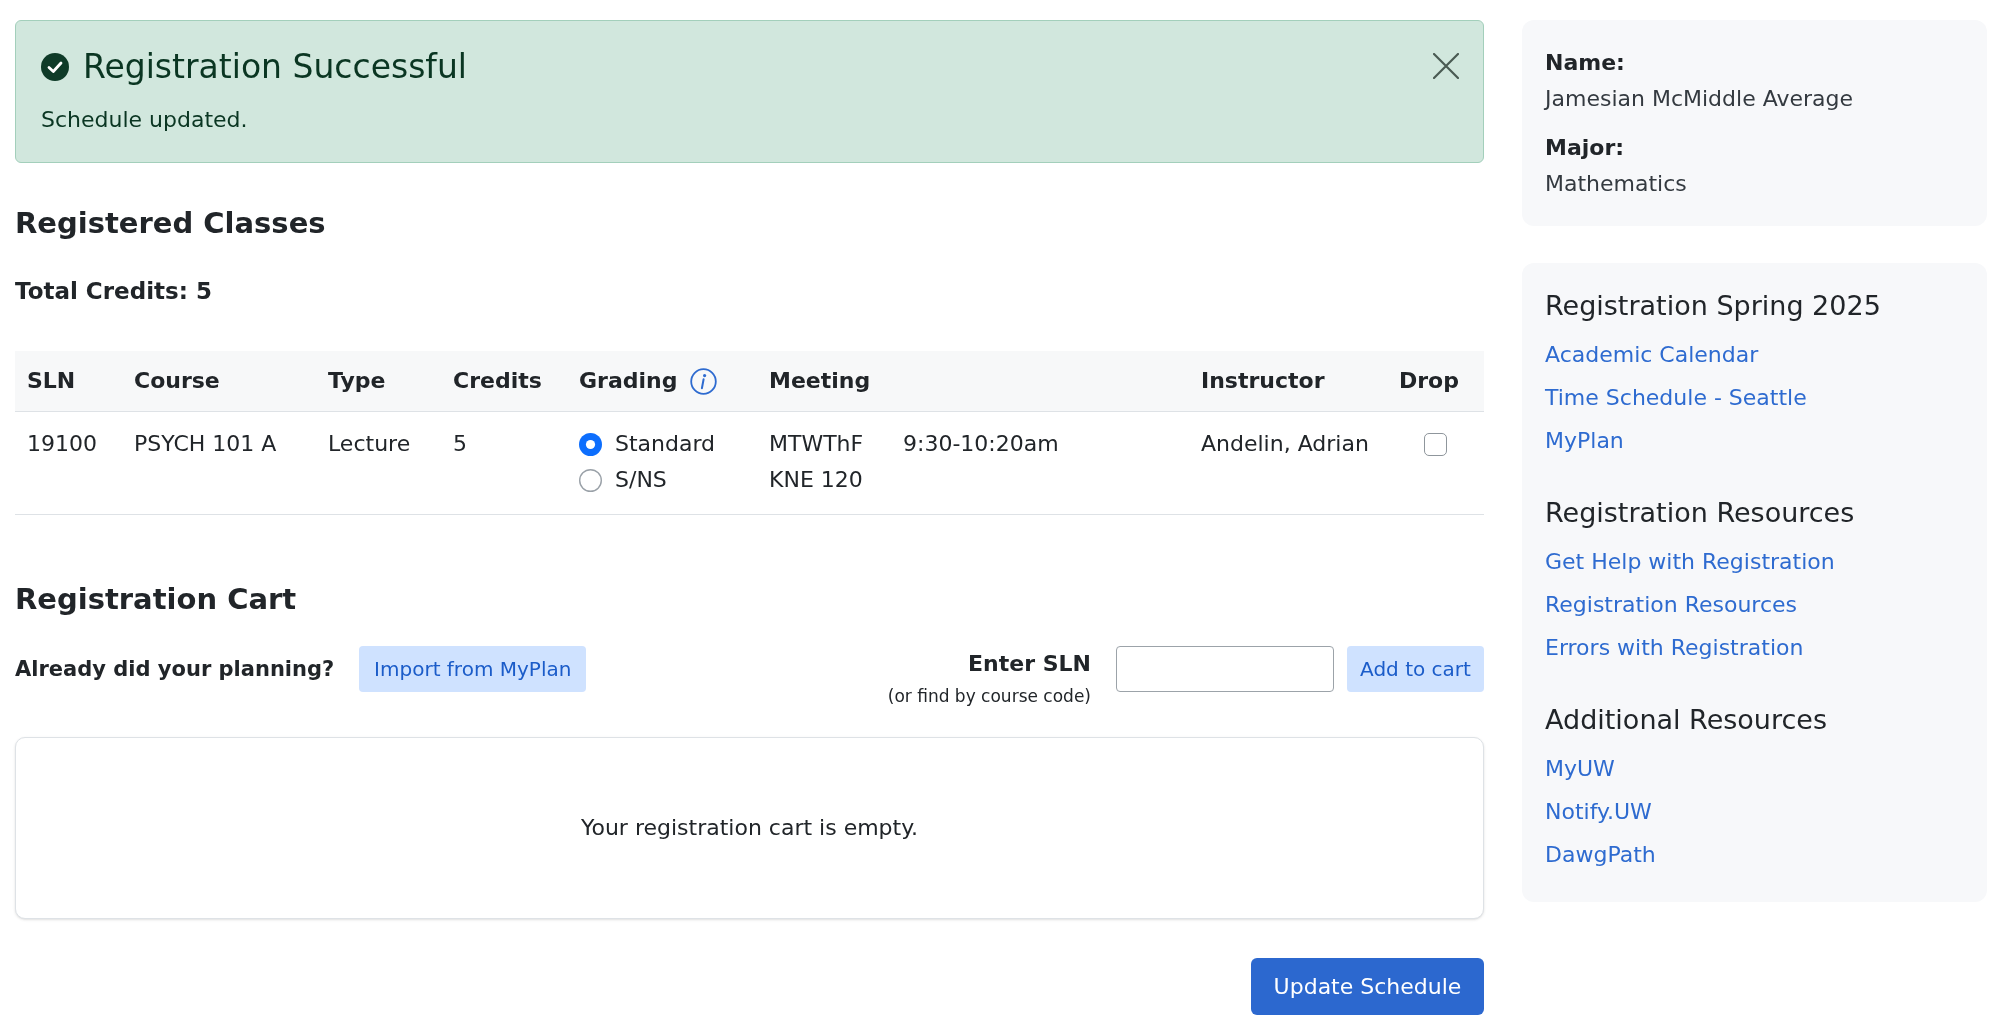 The width and height of the screenshot is (2000, 1027). What do you see at coordinates (1584, 440) in the screenshot?
I see `resource-link: MyPlan` at bounding box center [1584, 440].